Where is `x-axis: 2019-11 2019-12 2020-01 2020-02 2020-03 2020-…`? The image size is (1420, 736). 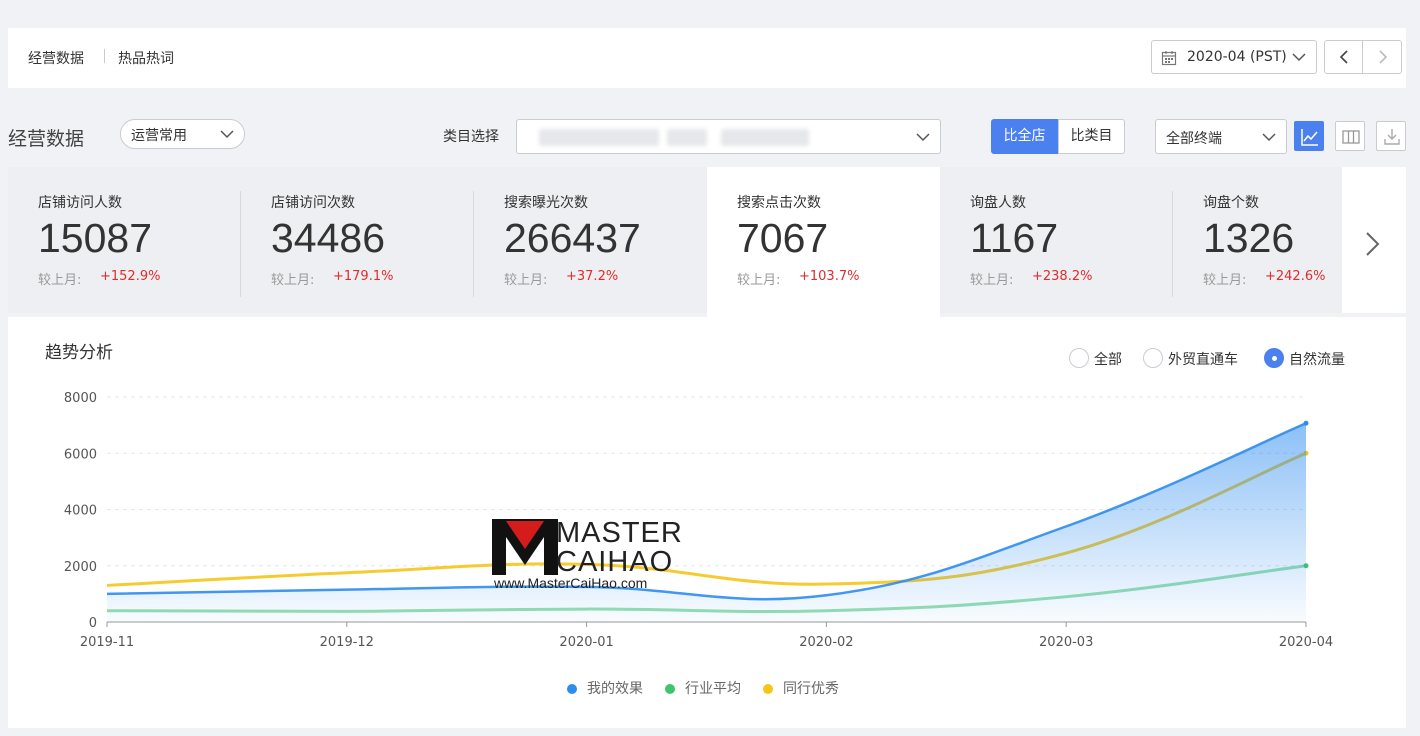
x-axis: 2019-11 2019-12 2020-01 2020-02 2020-03 2020-… is located at coordinates (706, 635).